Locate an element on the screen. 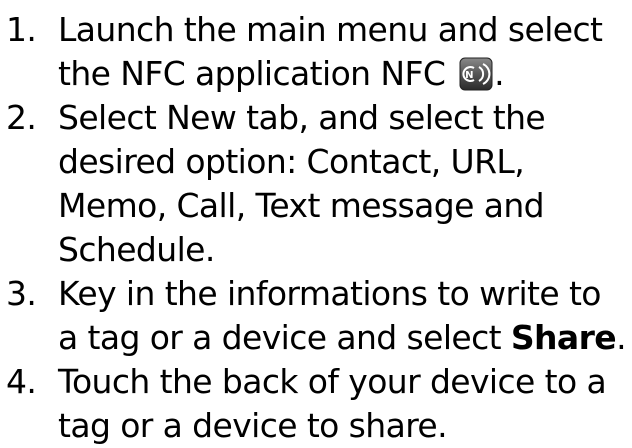 The height and width of the screenshot is (448, 632). share-label: Share is located at coordinates (563, 337).